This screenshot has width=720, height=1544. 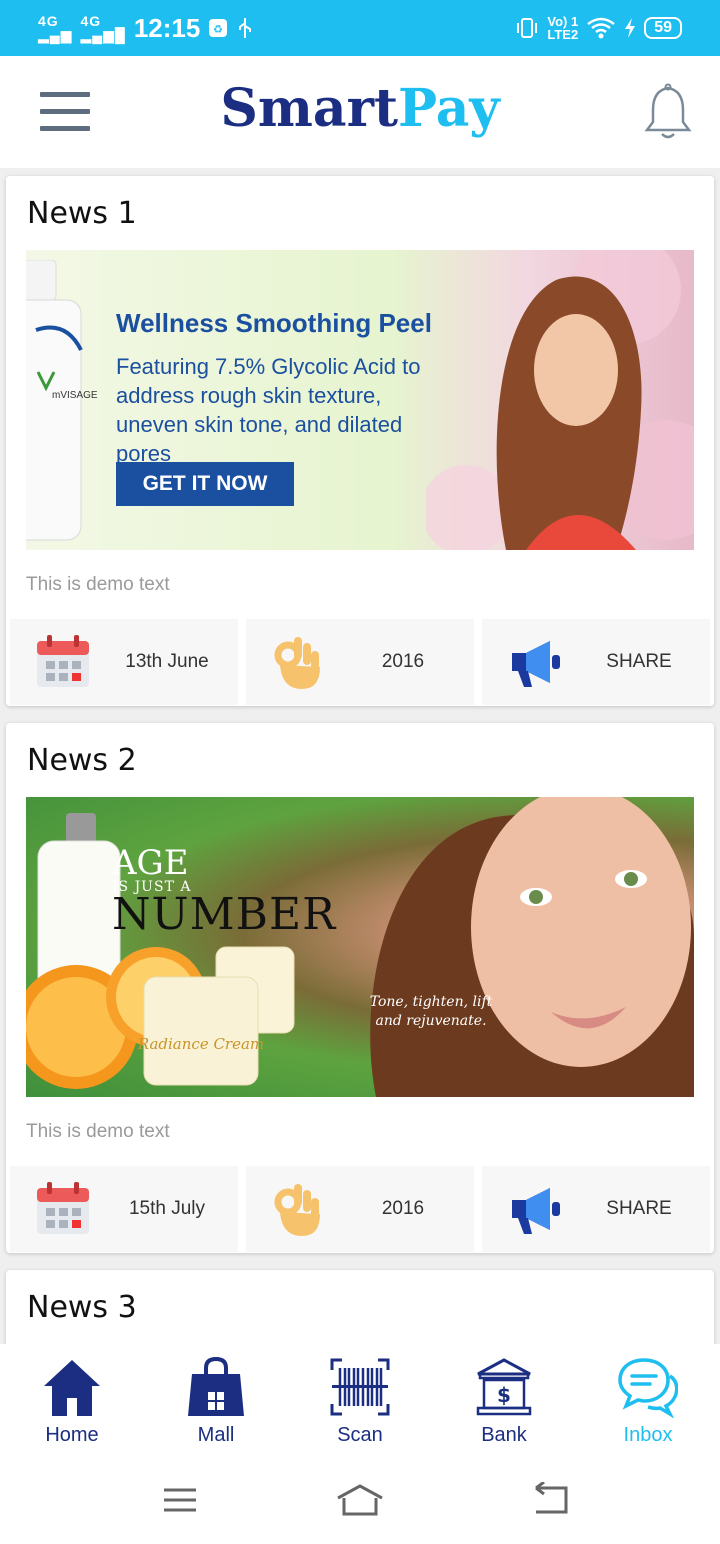 What do you see at coordinates (216, 1386) in the screenshot?
I see `shopping-bag-icon` at bounding box center [216, 1386].